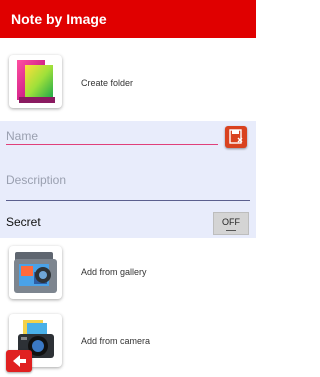 Image resolution: width=320 pixels, height=377 pixels. I want to click on save-icon, so click(236, 136).